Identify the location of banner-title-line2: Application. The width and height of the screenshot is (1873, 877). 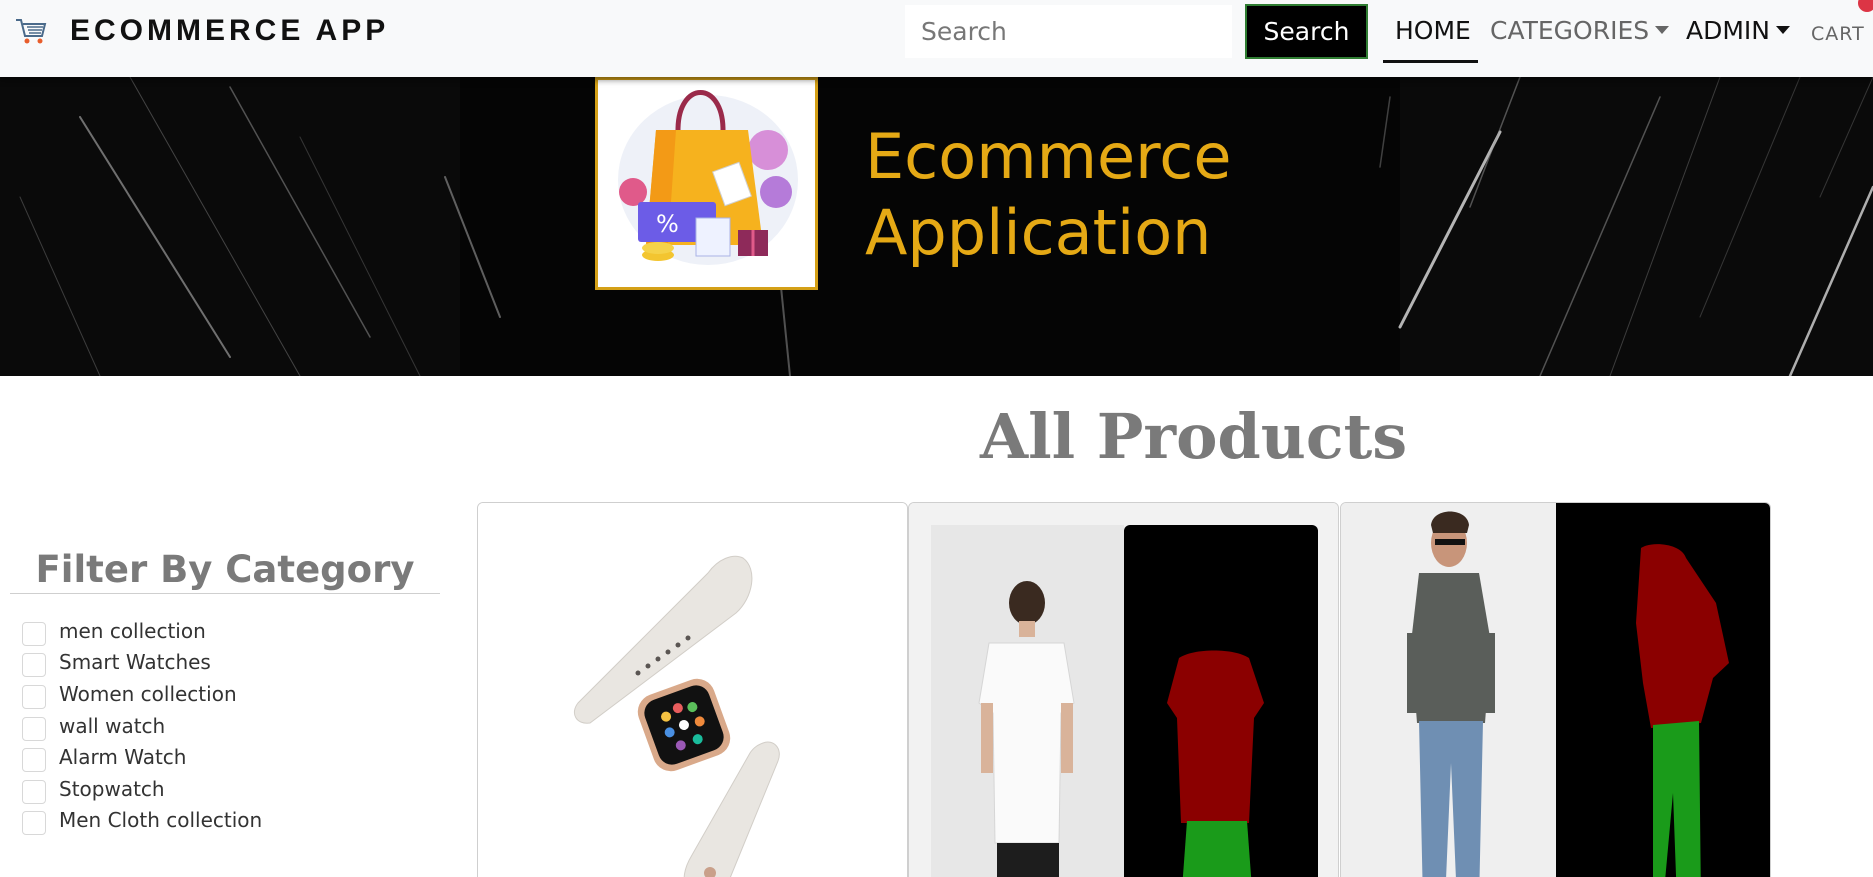
(1038, 232).